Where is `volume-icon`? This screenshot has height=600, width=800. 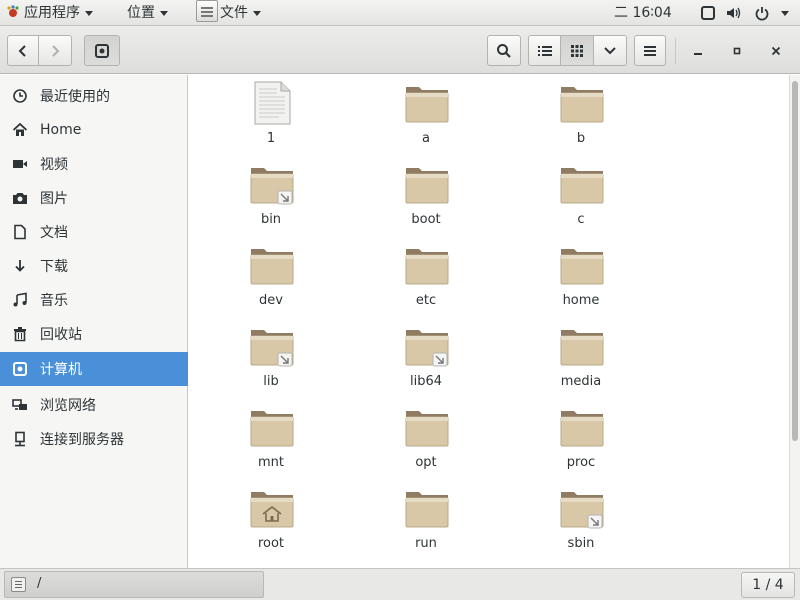
volume-icon is located at coordinates (733, 13).